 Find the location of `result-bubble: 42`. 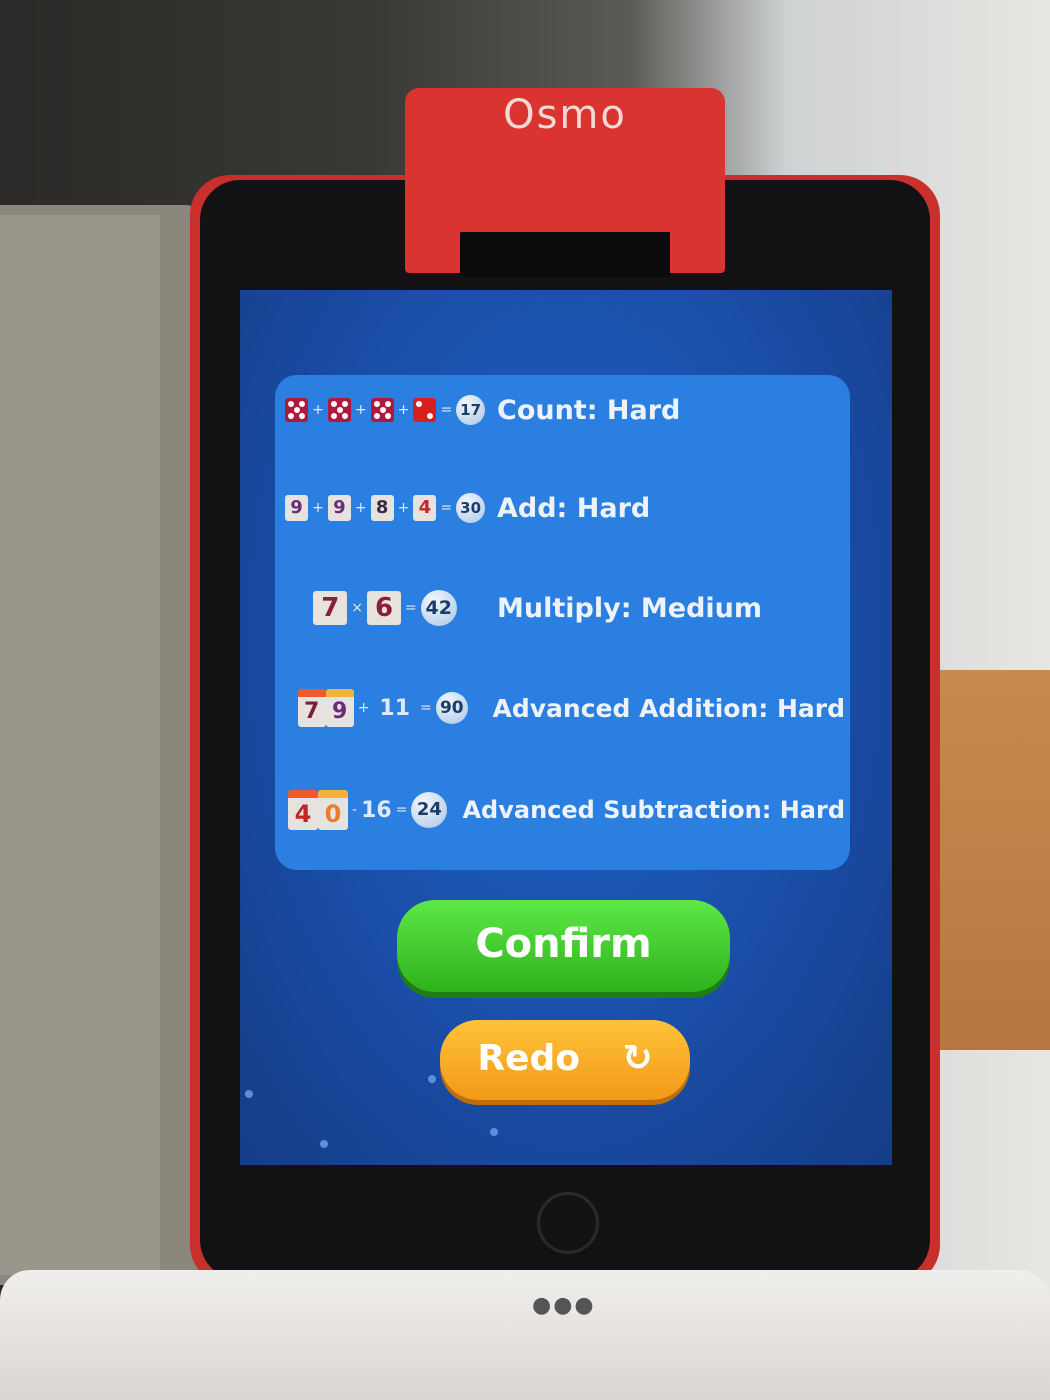

result-bubble: 42 is located at coordinates (438, 608).